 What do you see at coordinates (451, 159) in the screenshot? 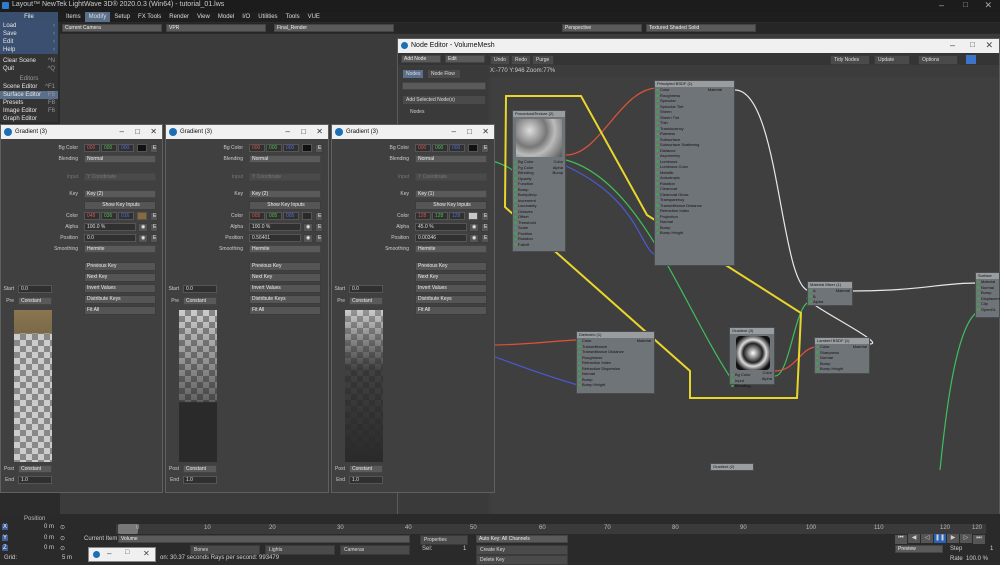
I see `blending-select: Normal` at bounding box center [451, 159].